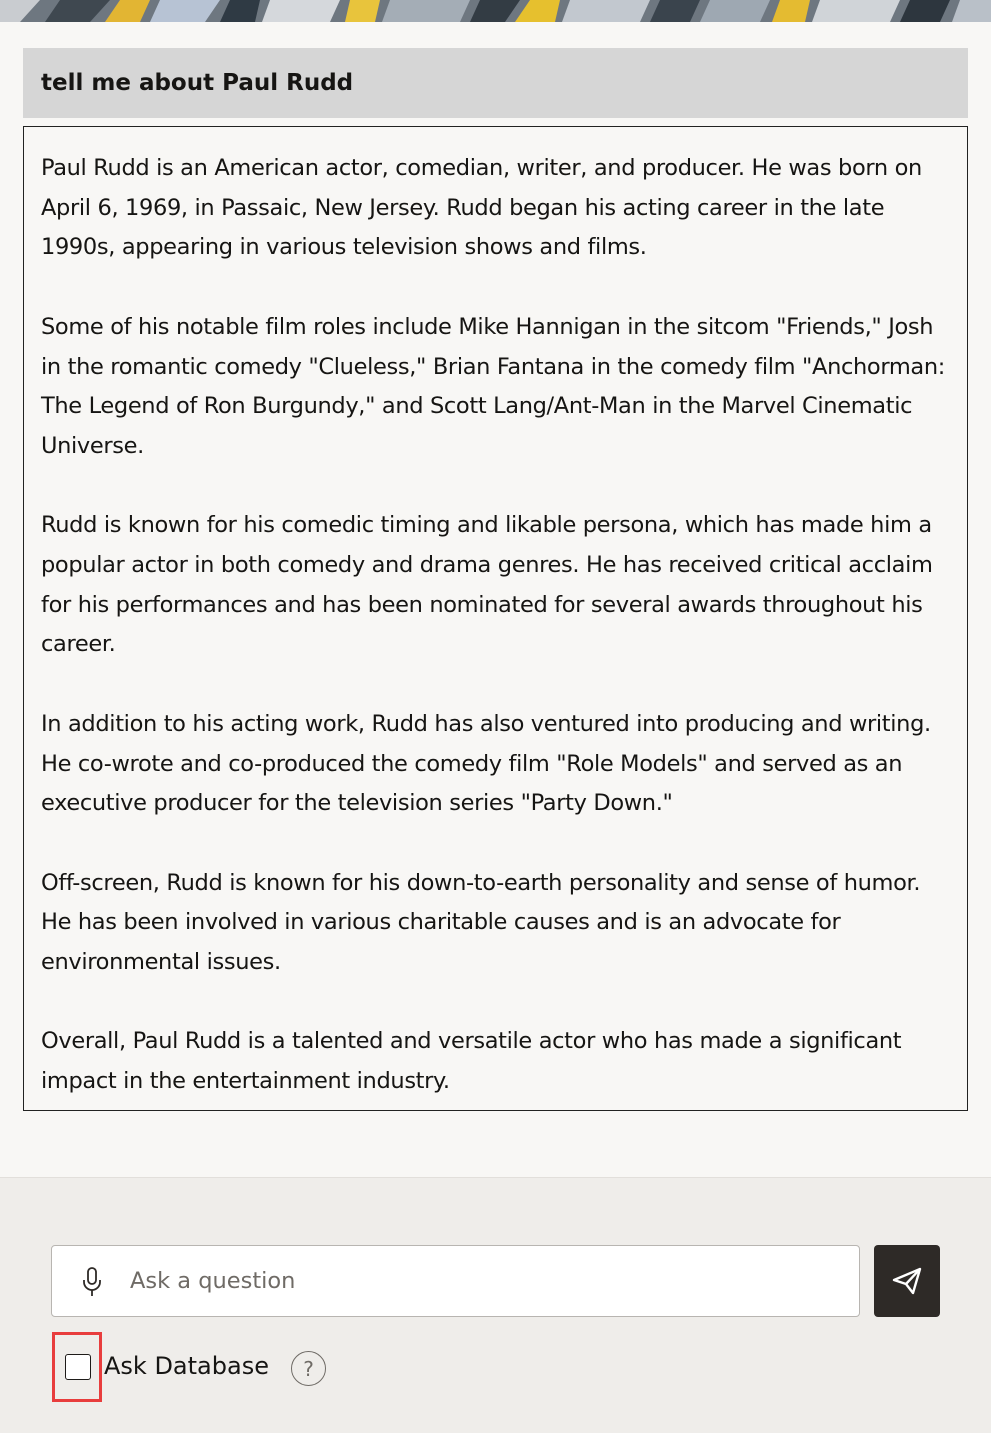 The height and width of the screenshot is (1433, 991). I want to click on help-glyph: ?, so click(308, 1368).